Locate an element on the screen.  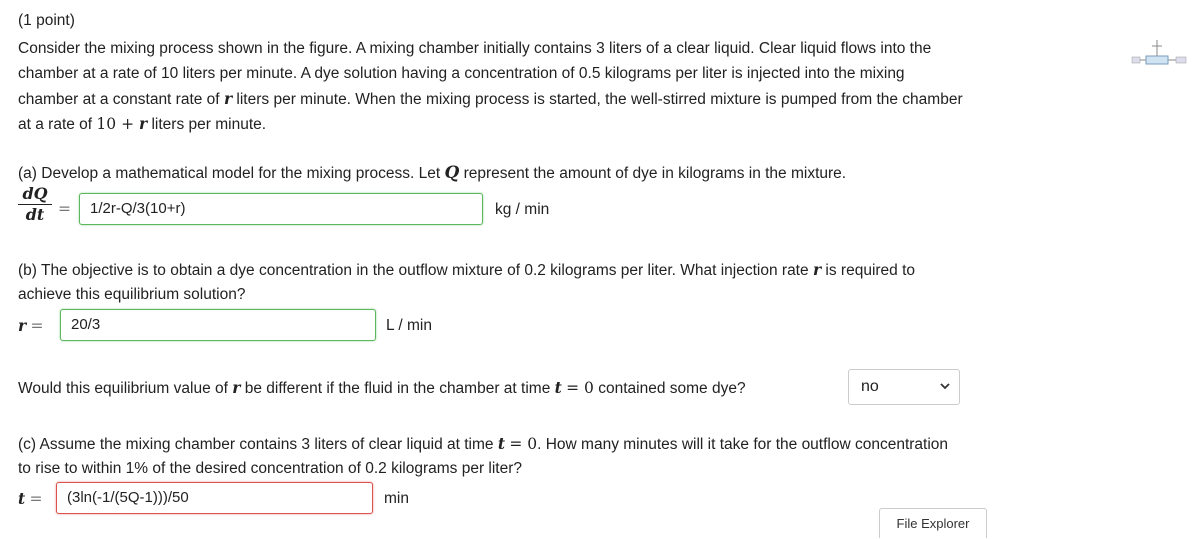
var-q: Q is located at coordinates (452, 173).